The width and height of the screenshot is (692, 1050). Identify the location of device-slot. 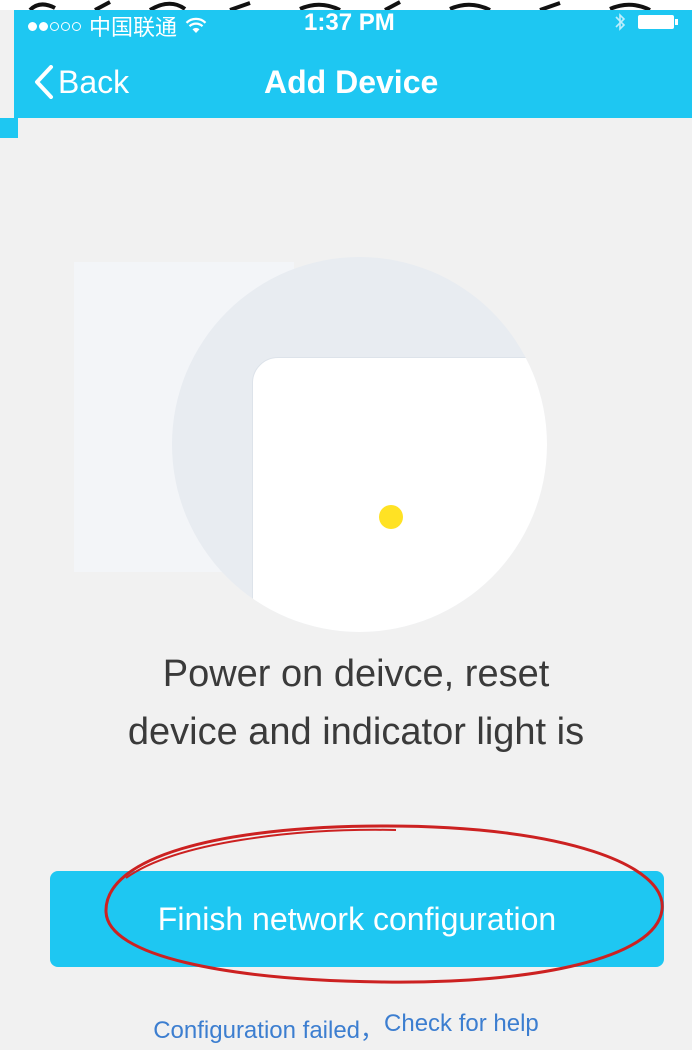
(543, 578).